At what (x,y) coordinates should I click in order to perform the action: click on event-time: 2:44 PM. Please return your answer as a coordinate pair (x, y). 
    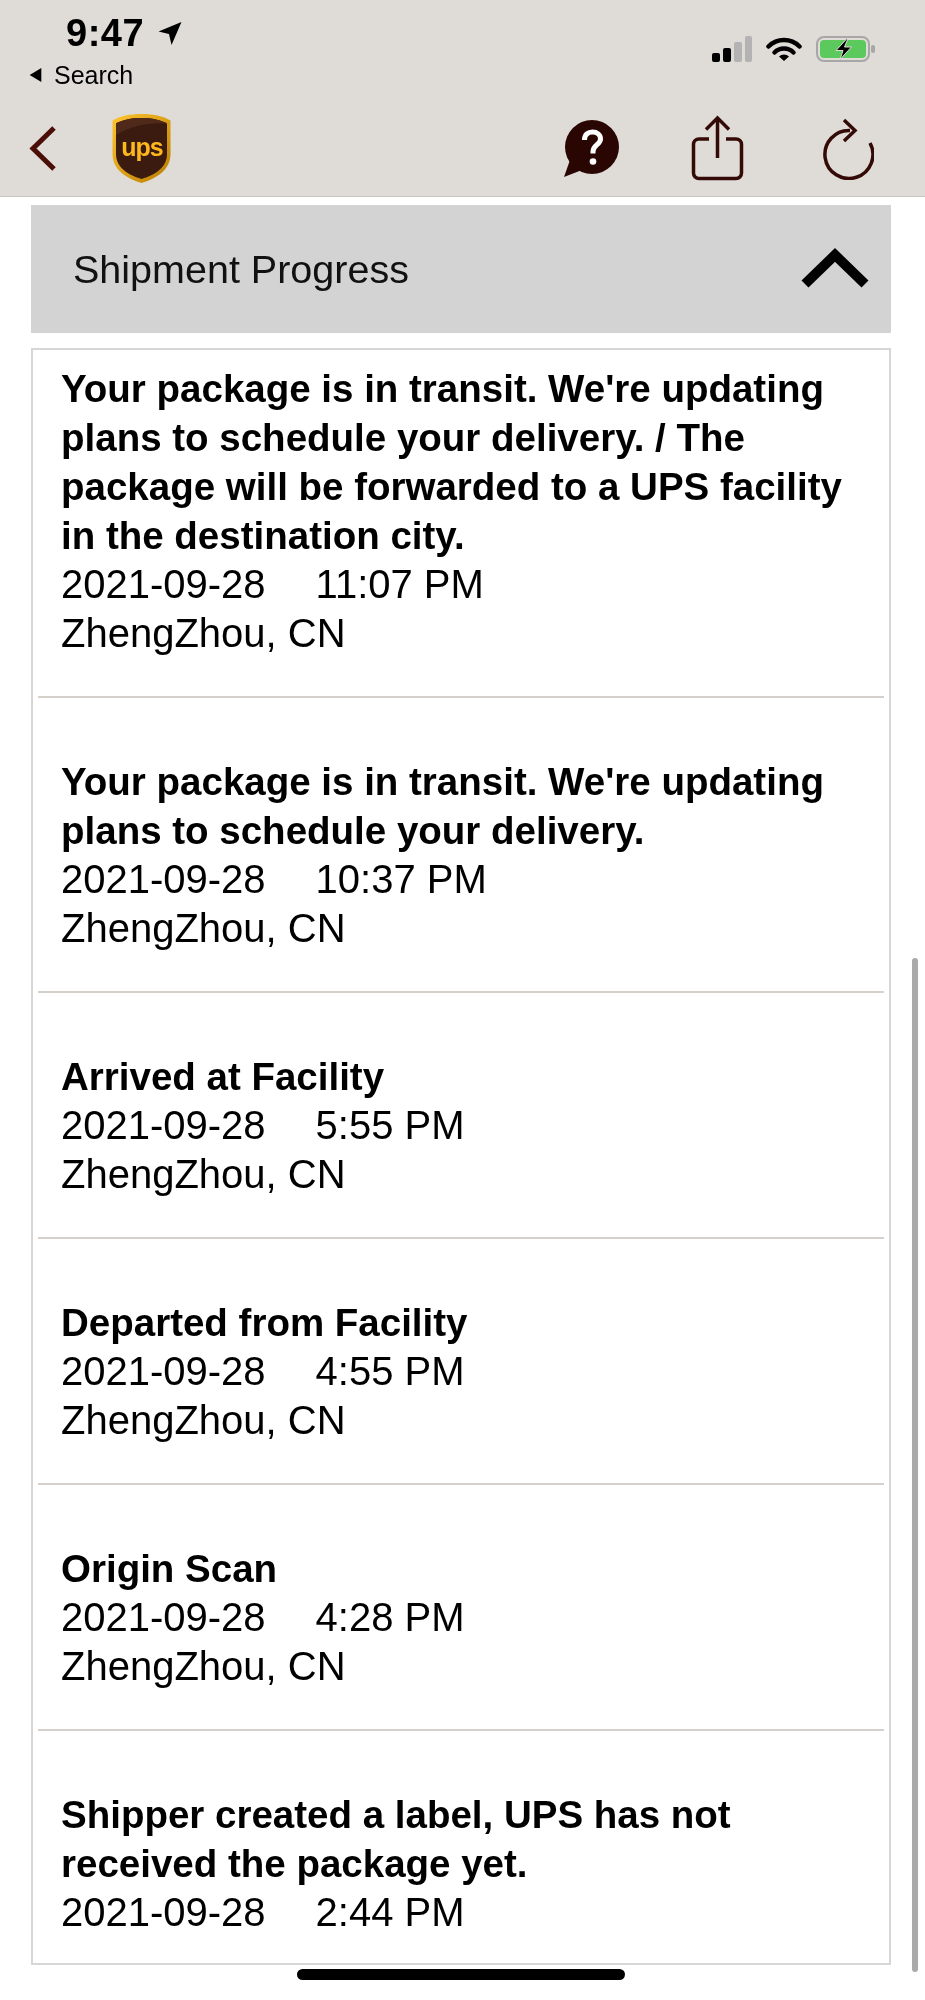
    Looking at the image, I should click on (390, 1912).